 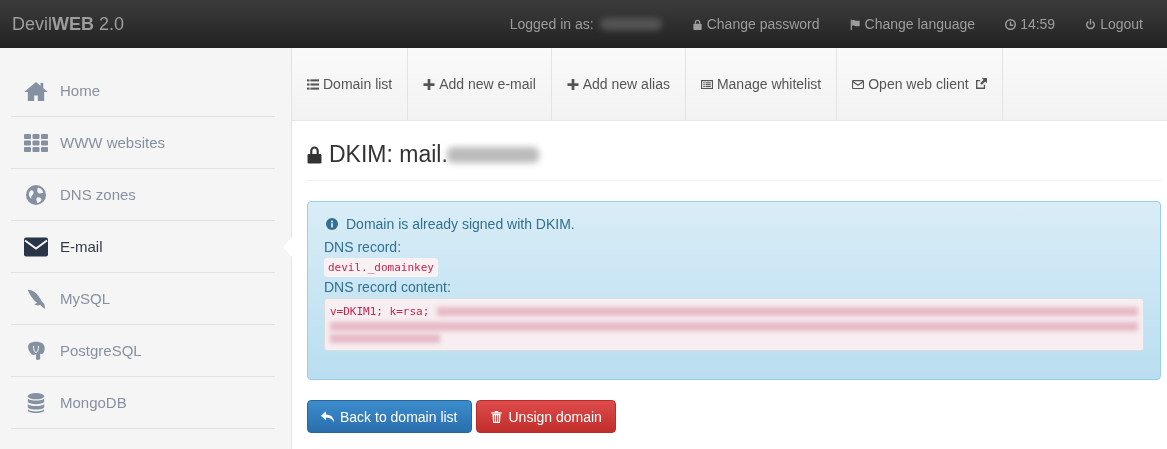 What do you see at coordinates (388, 287) in the screenshot?
I see `field-label: DNS record content:` at bounding box center [388, 287].